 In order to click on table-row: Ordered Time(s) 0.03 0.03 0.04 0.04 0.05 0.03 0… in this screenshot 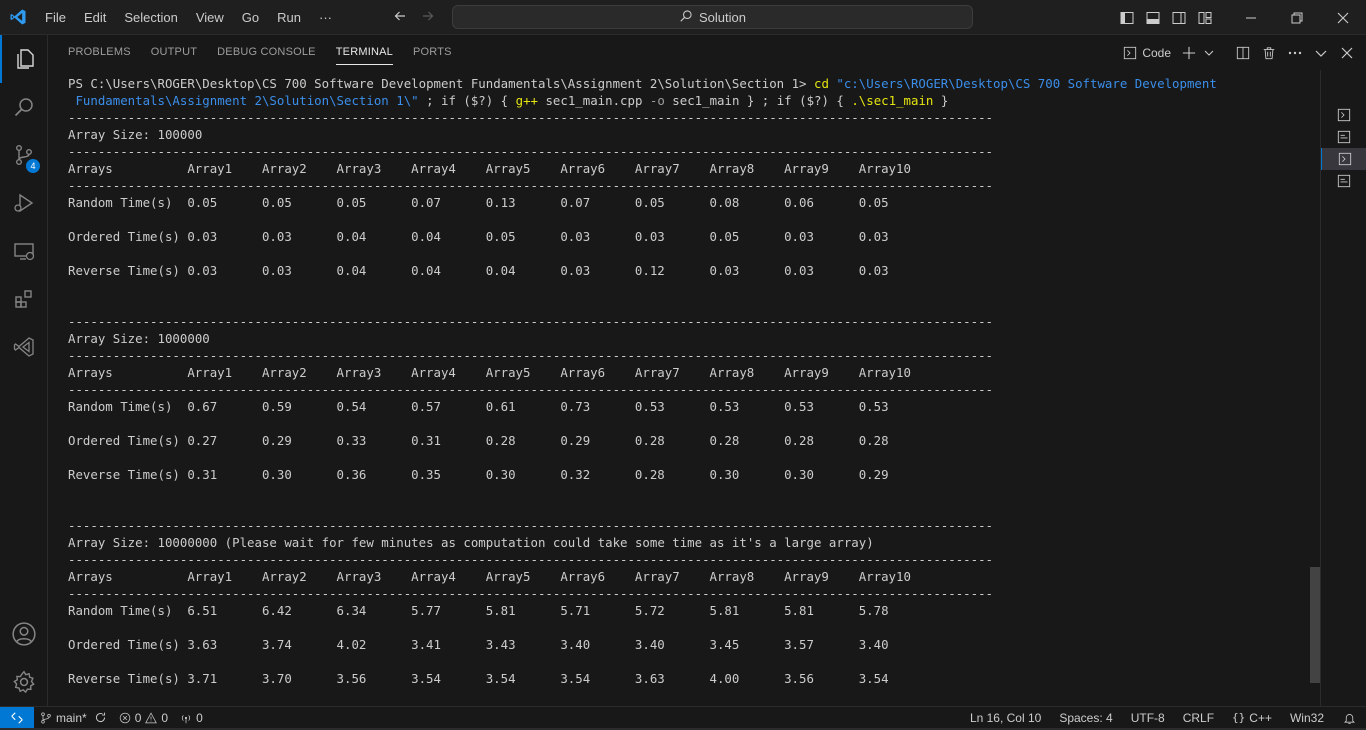, I will do `click(693, 236)`.